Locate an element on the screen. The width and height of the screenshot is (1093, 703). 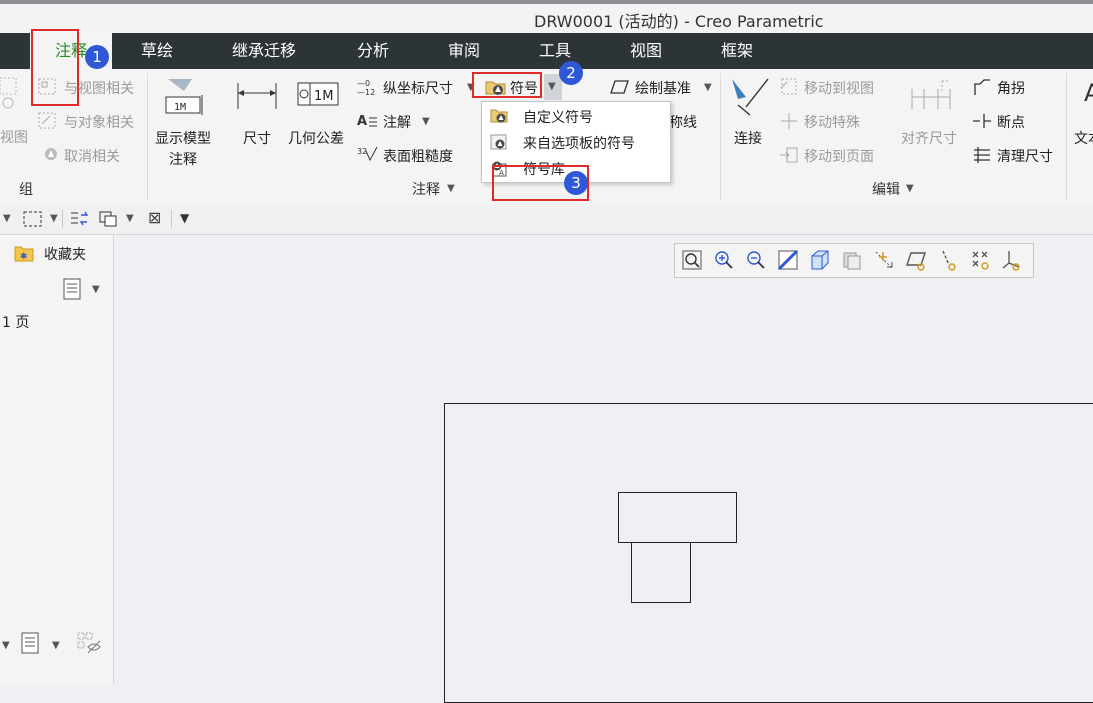
title-bar: DRW0001 (活动的) - Creo Parametric is located at coordinates (546, 18).